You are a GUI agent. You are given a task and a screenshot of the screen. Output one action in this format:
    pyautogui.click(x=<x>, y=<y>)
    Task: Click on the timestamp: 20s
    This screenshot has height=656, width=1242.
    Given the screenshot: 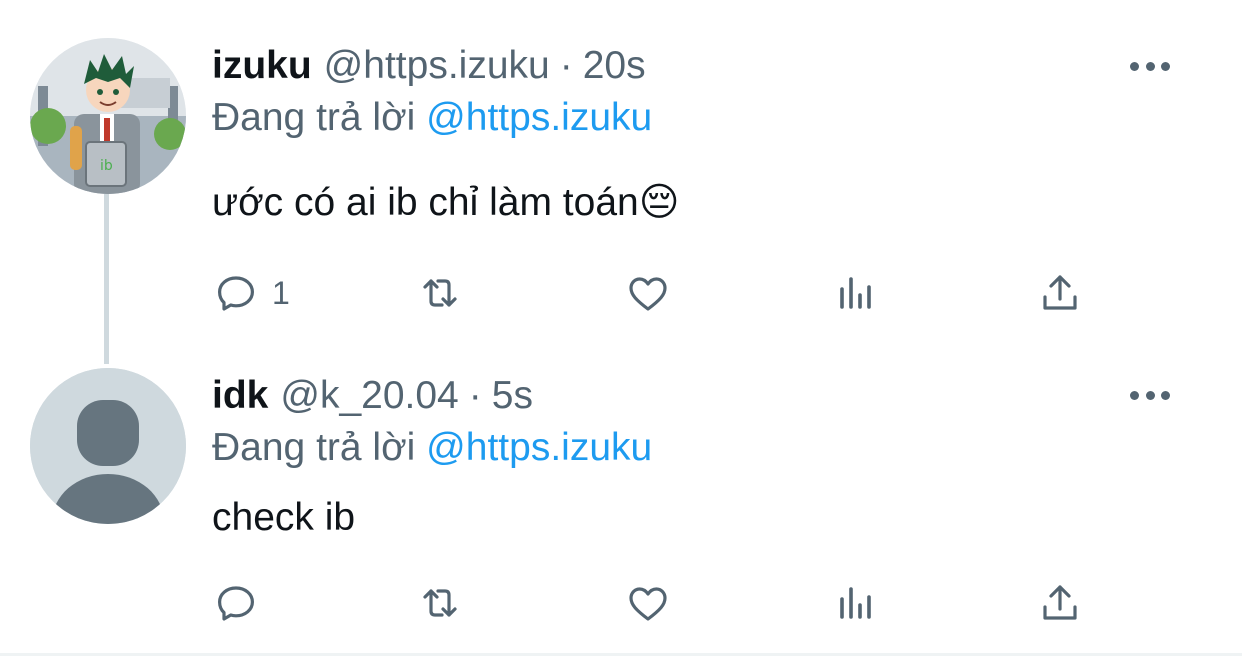 What is the action you would take?
    pyautogui.click(x=614, y=66)
    